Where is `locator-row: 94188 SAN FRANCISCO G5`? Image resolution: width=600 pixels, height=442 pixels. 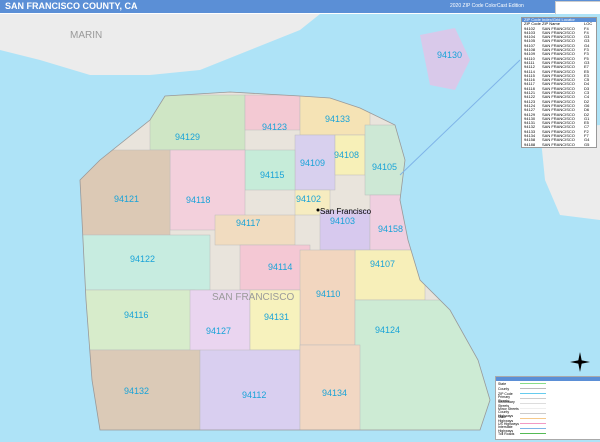
locator-row: 94188 SAN FRANCISCO G5 is located at coordinates (559, 144).